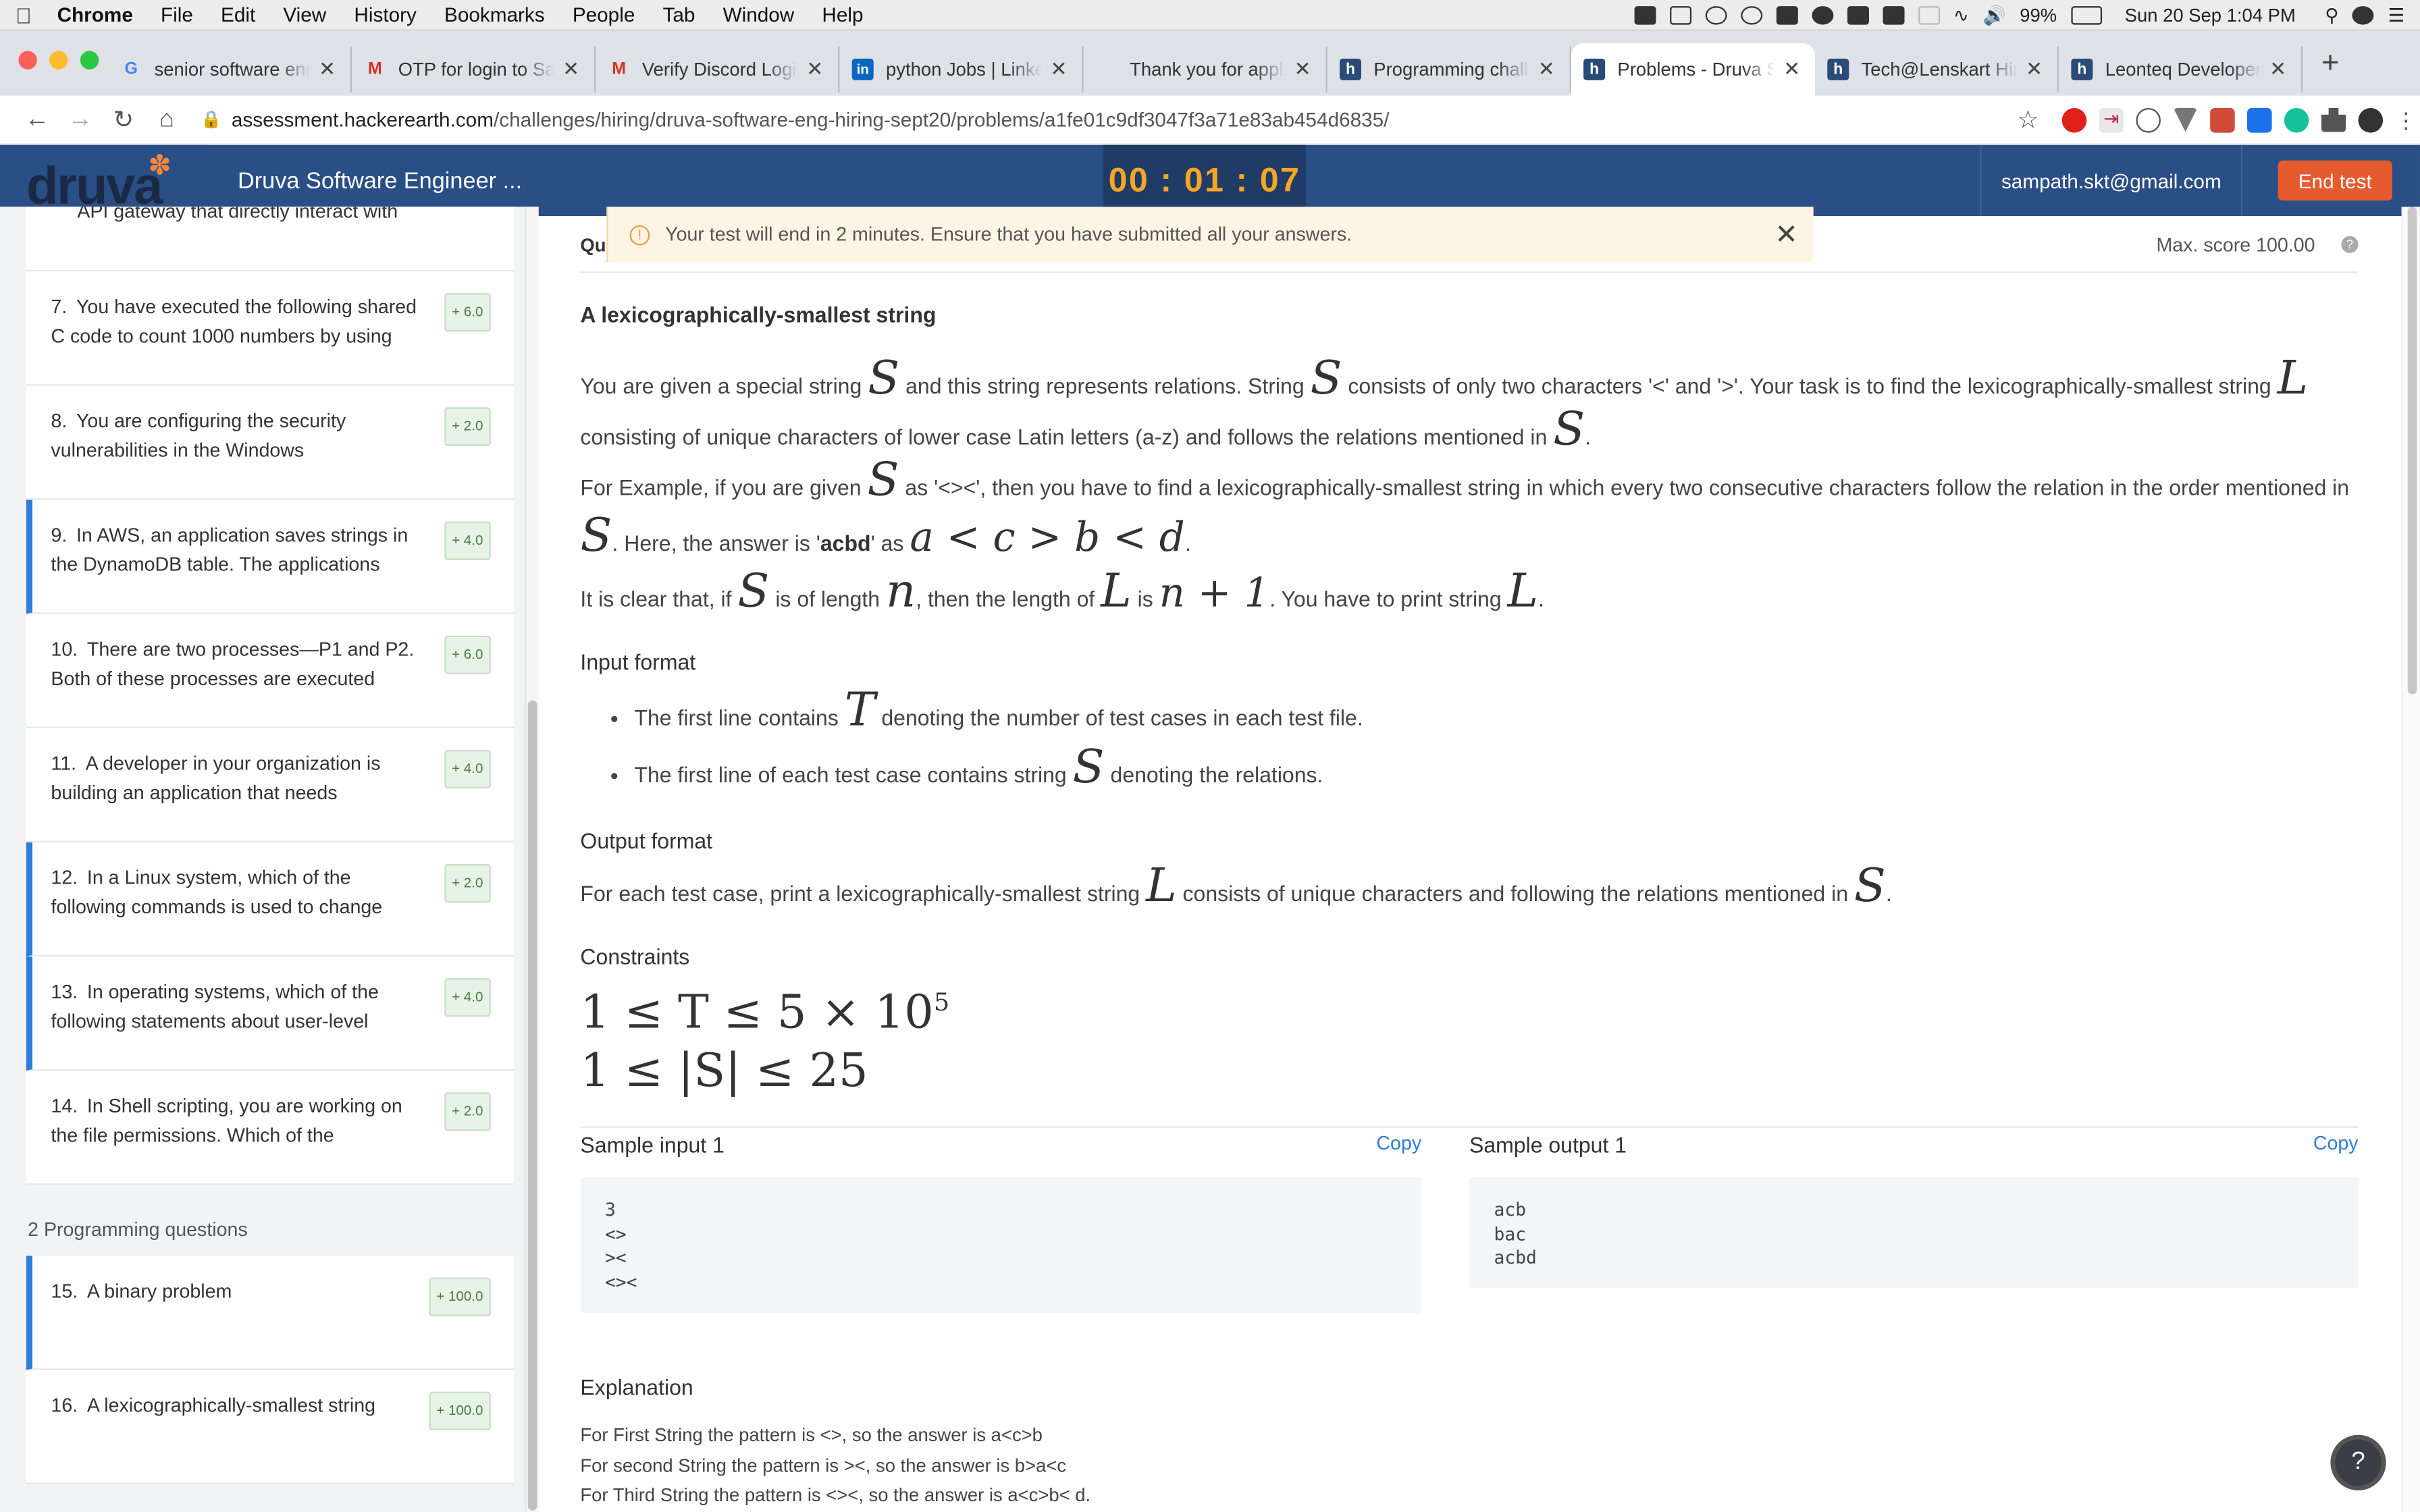  Describe the element at coordinates (1858, 14) in the screenshot. I see `s-app-icon` at that location.